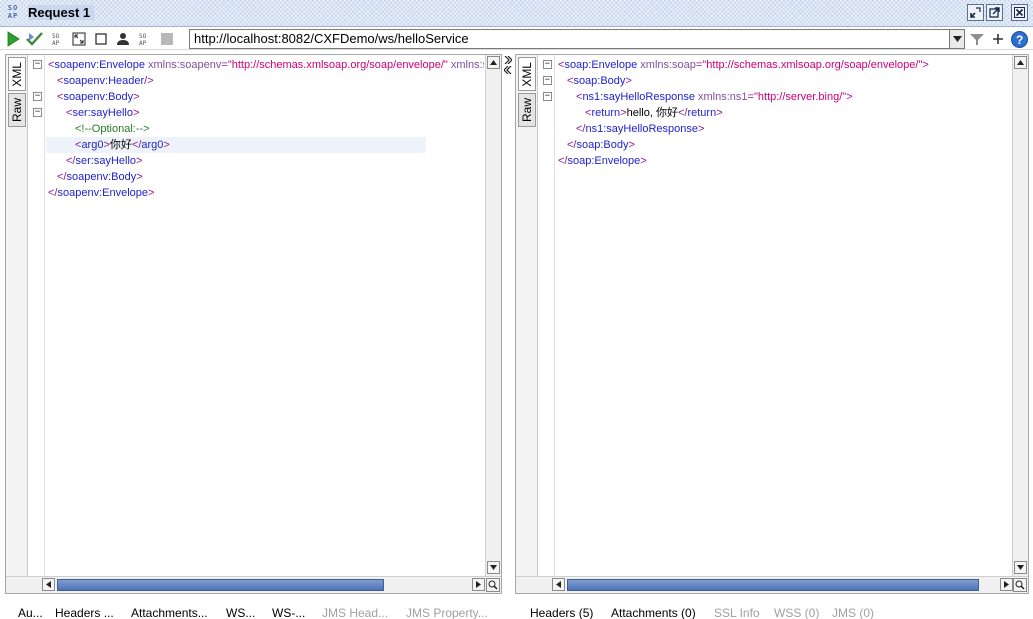 This screenshot has width=1033, height=619. Describe the element at coordinates (493, 315) in the screenshot. I see `request-vertical-scrollbar` at that location.